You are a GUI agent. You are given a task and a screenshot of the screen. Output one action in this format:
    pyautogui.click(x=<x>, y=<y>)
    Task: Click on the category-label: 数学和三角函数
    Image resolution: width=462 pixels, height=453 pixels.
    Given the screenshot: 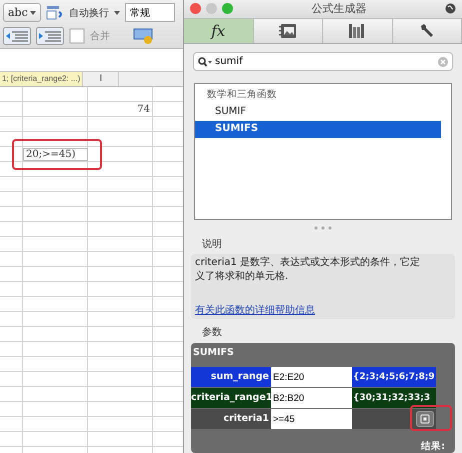 What is the action you would take?
    pyautogui.click(x=242, y=95)
    